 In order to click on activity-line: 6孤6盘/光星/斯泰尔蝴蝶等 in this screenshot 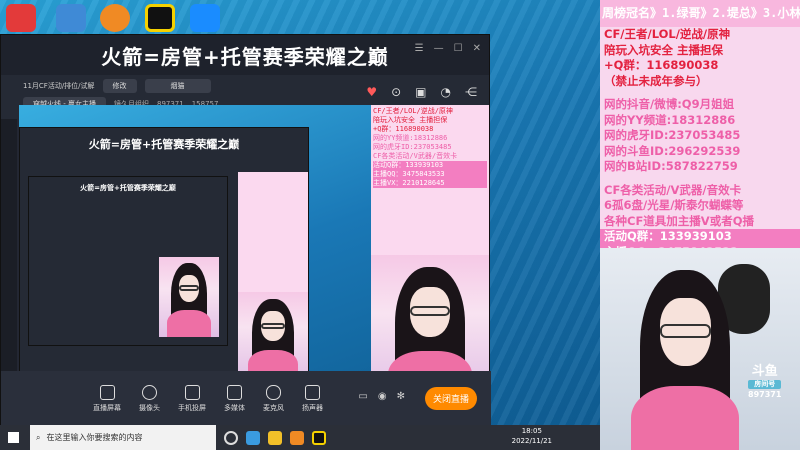, I will do `click(674, 205)`.